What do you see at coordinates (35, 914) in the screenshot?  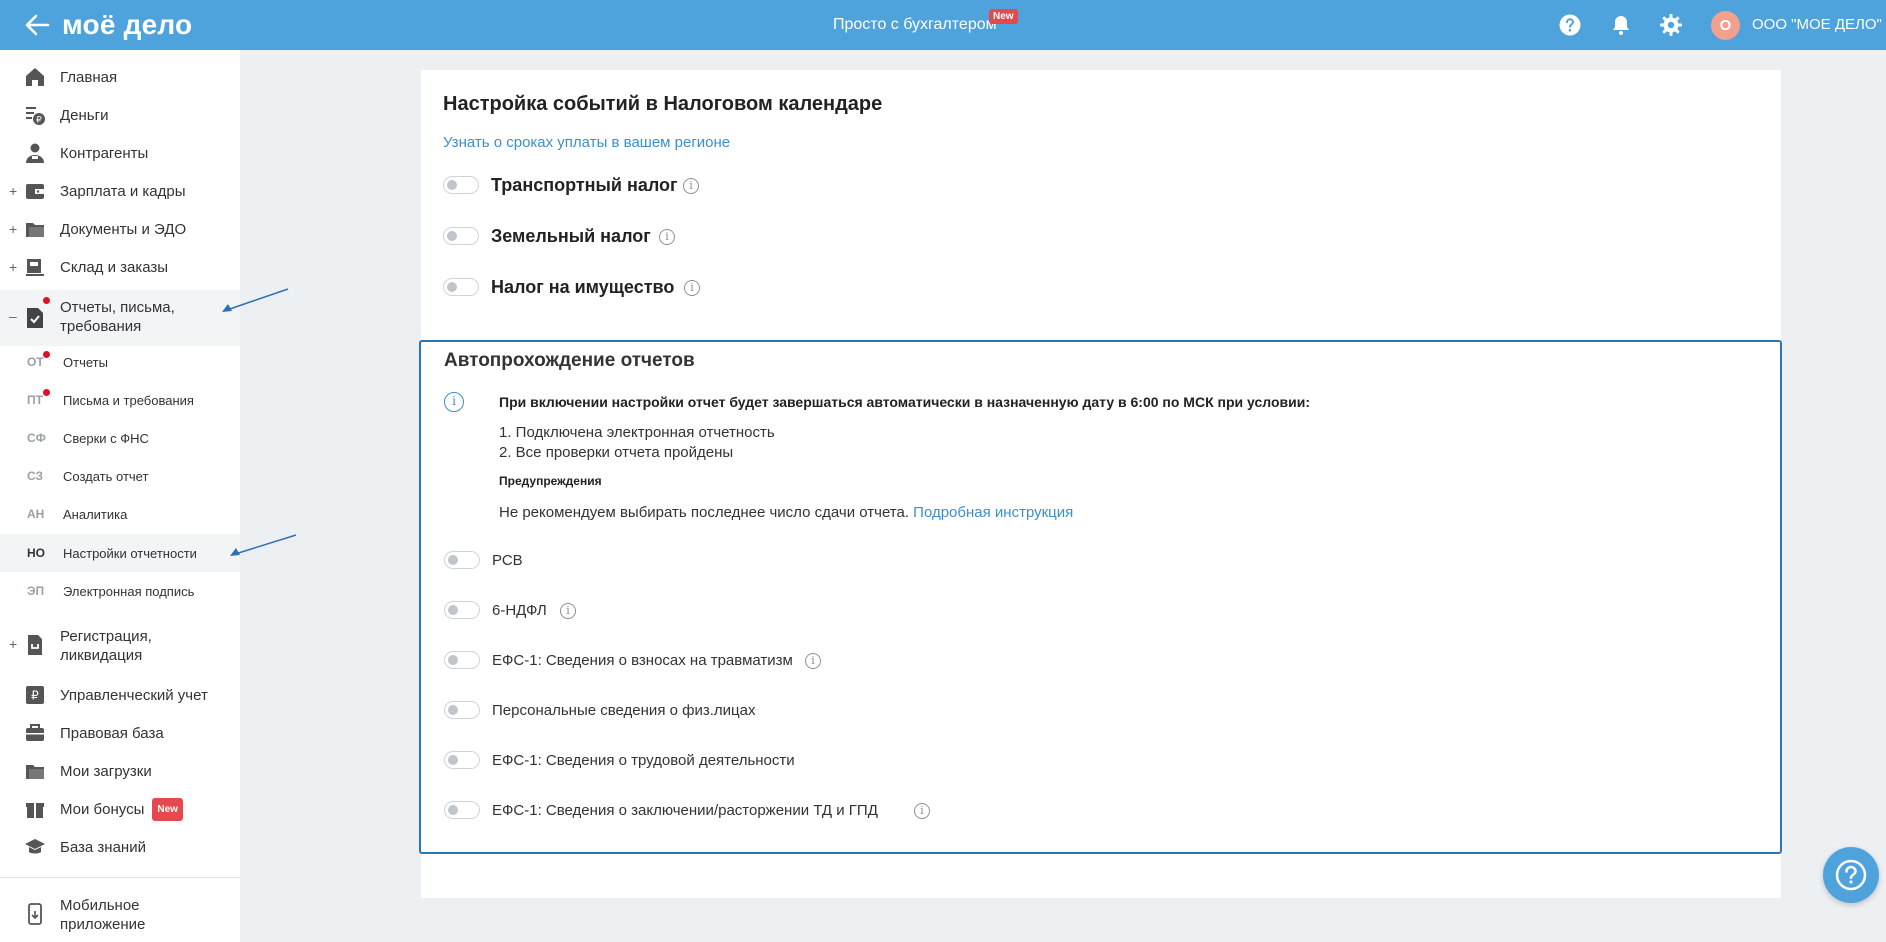 I see `mobile-phone-icon` at bounding box center [35, 914].